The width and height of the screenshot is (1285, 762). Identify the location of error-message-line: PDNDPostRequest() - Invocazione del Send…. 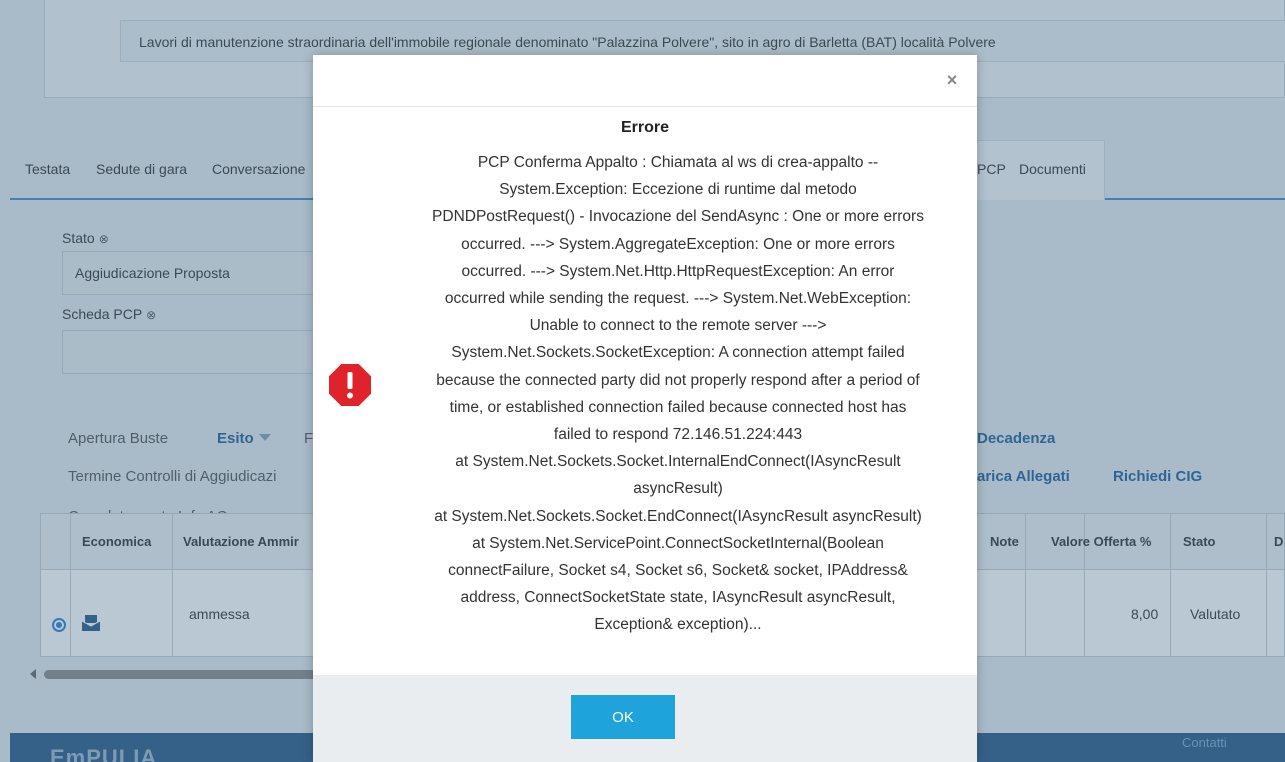
(678, 217).